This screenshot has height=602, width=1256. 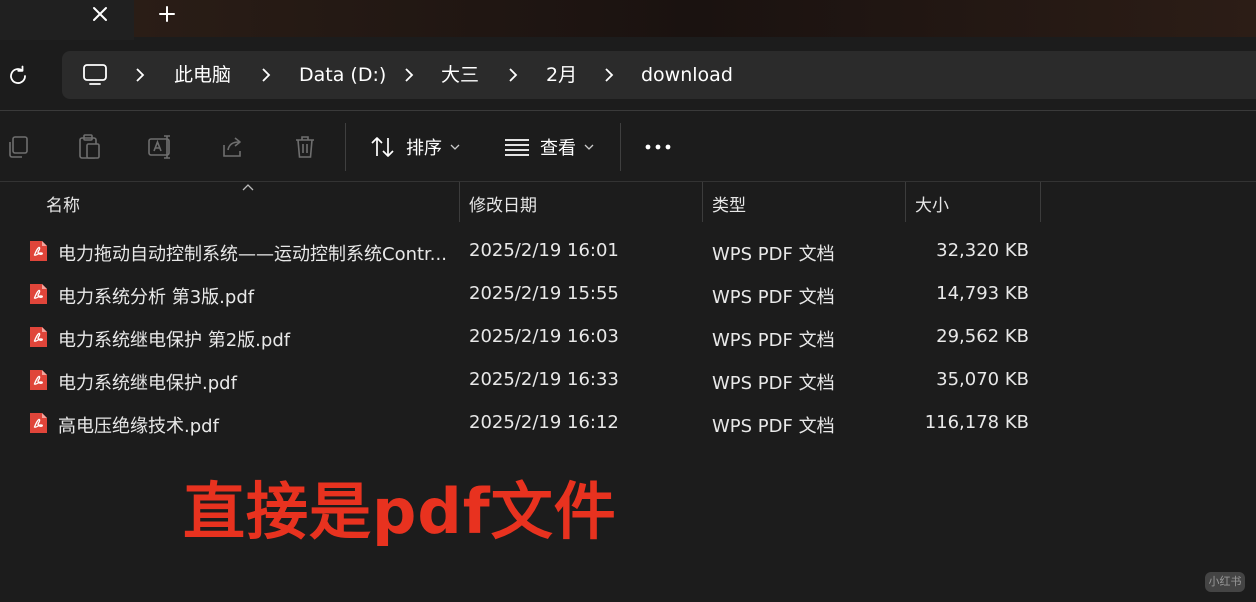 What do you see at coordinates (687, 75) in the screenshot?
I see `breadcrumb-download: download` at bounding box center [687, 75].